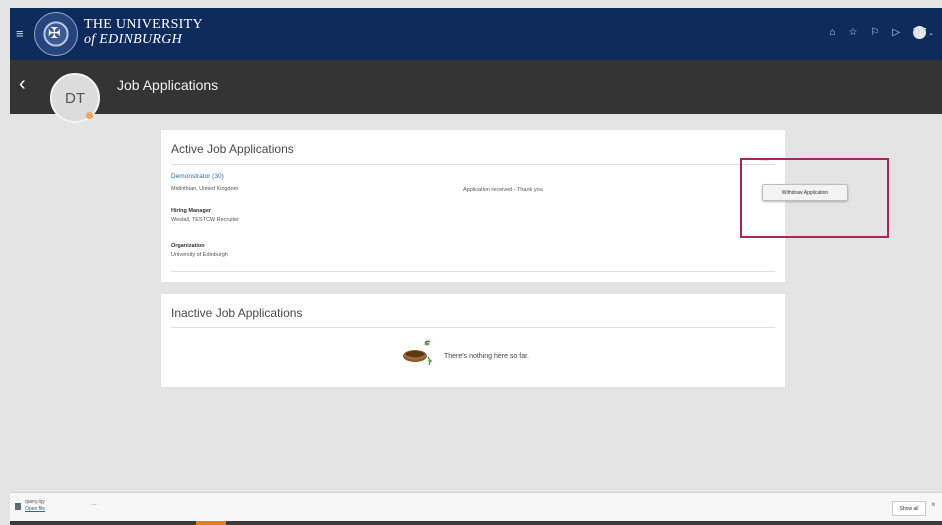 This screenshot has height=525, width=942. I want to click on close-icon: ×, so click(933, 504).